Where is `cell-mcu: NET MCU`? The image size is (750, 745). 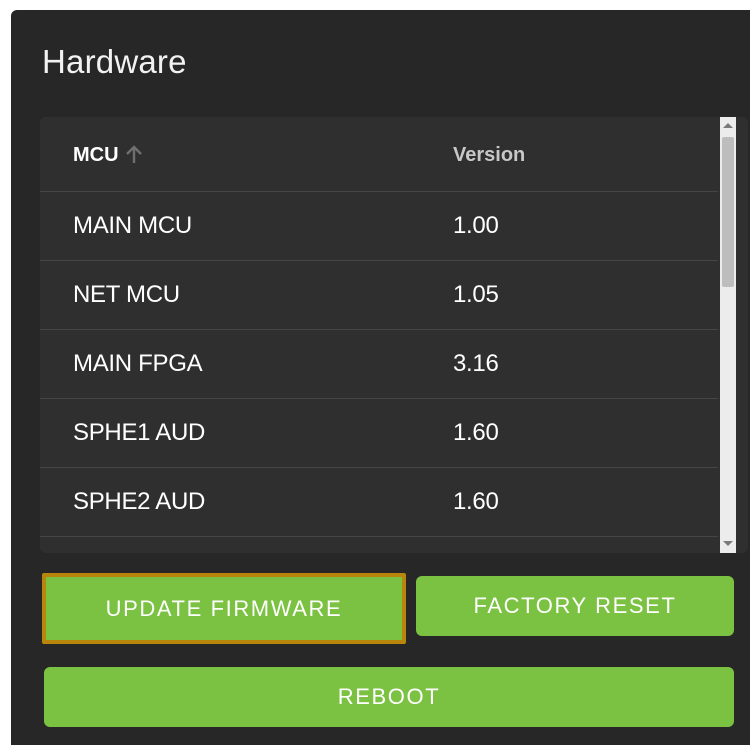
cell-mcu: NET MCU is located at coordinates (126, 294).